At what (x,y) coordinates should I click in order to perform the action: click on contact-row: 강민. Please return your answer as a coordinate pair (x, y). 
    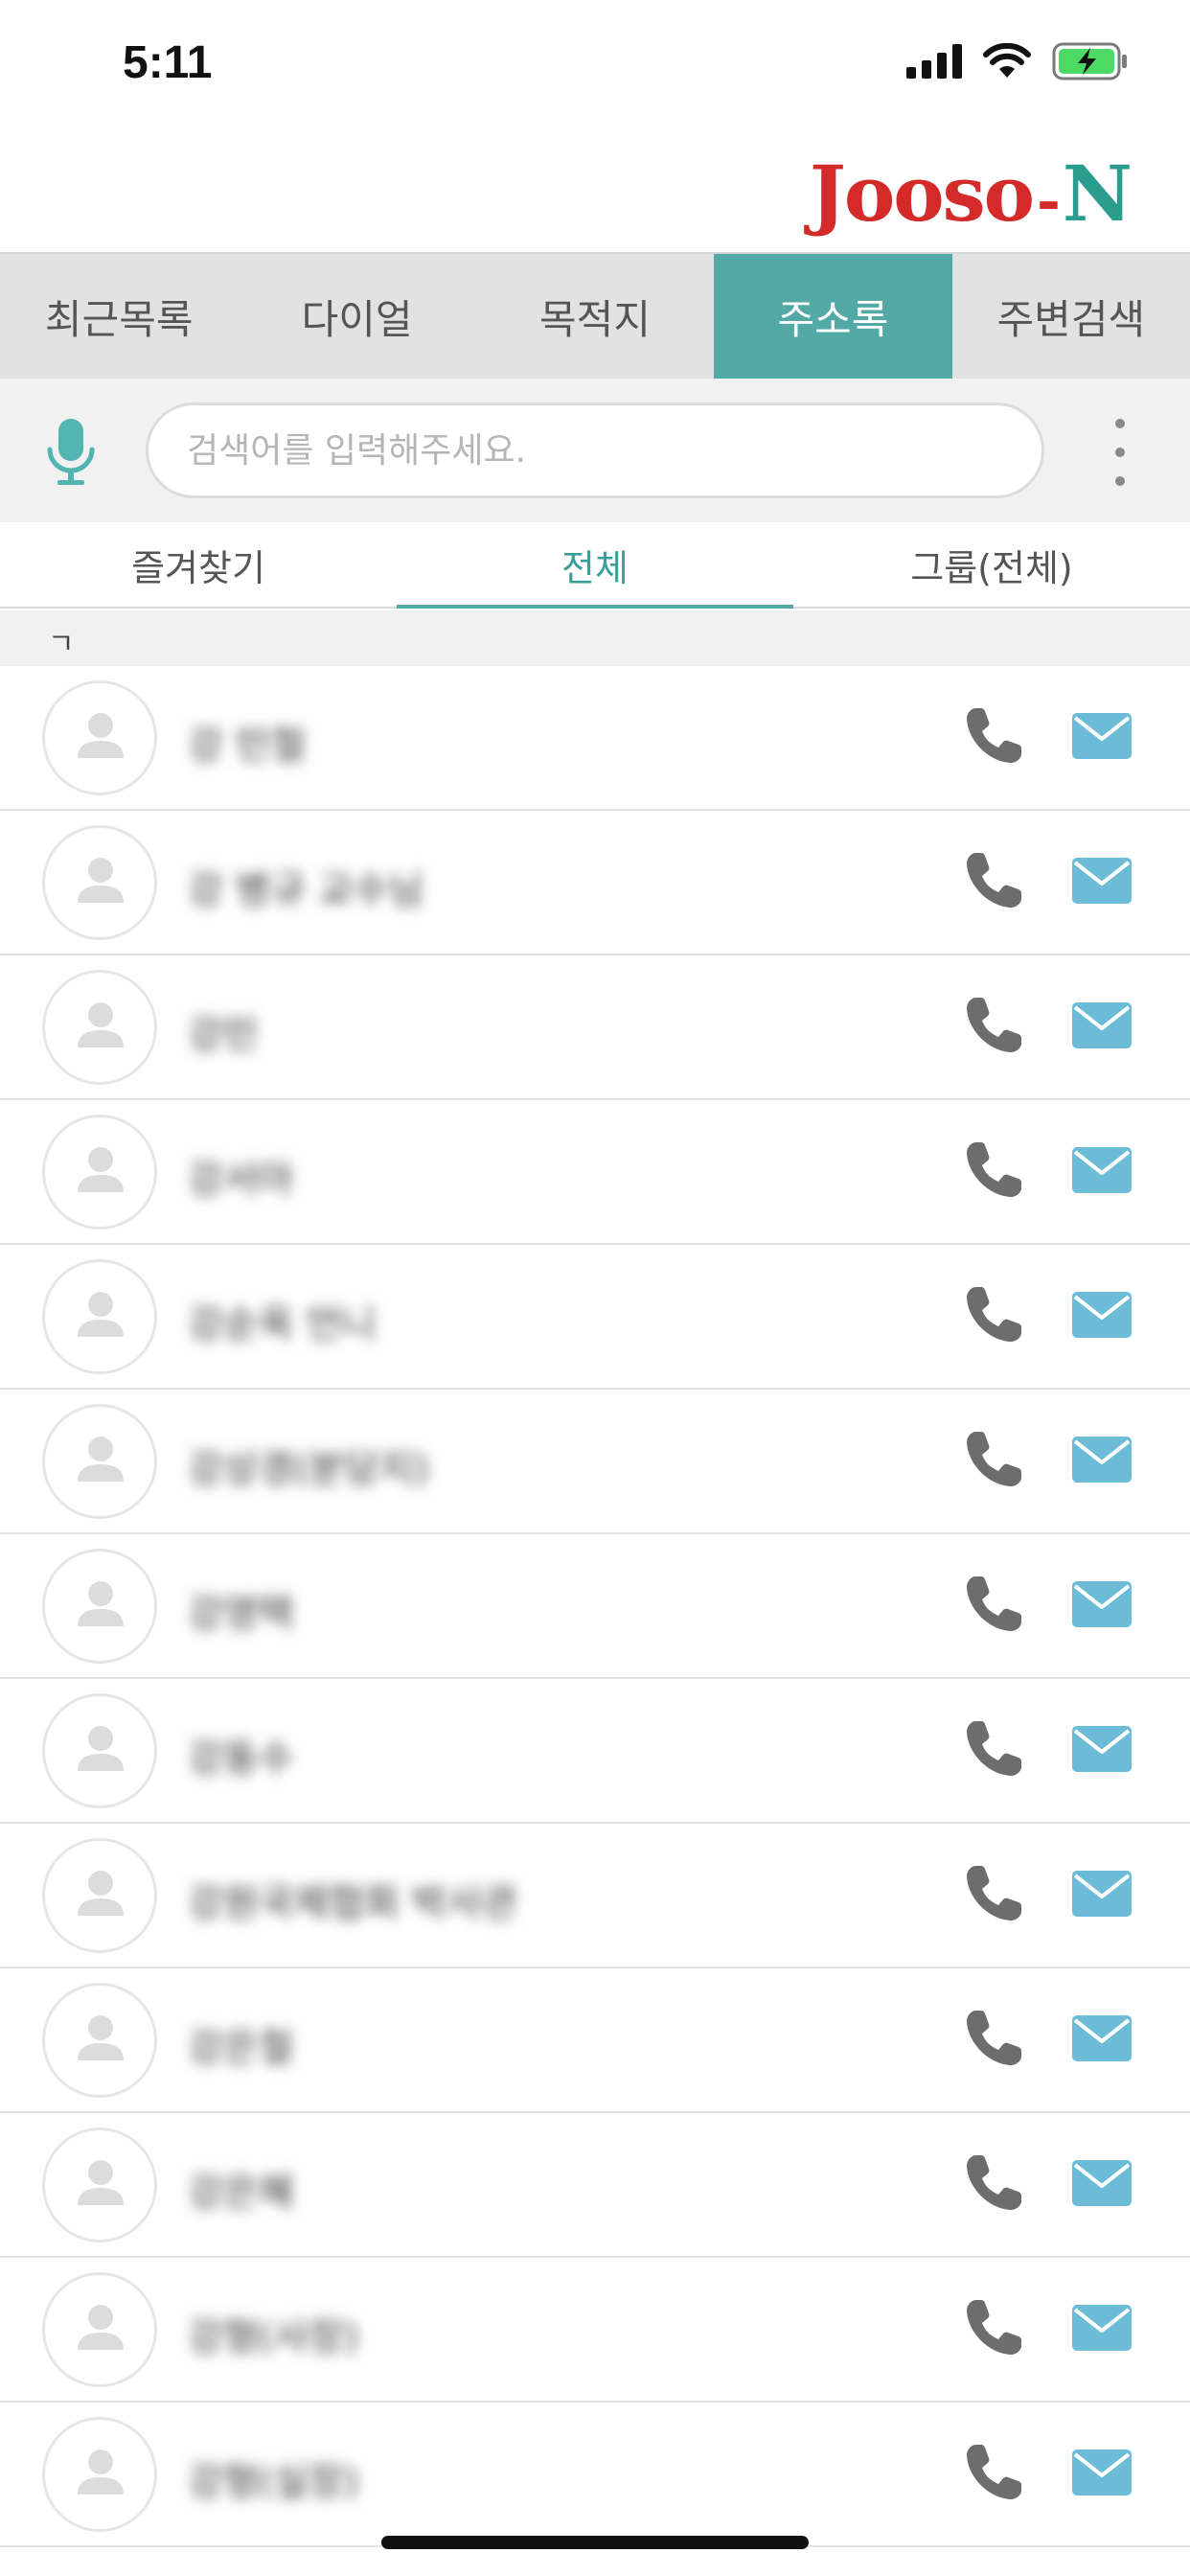
    Looking at the image, I should click on (595, 1027).